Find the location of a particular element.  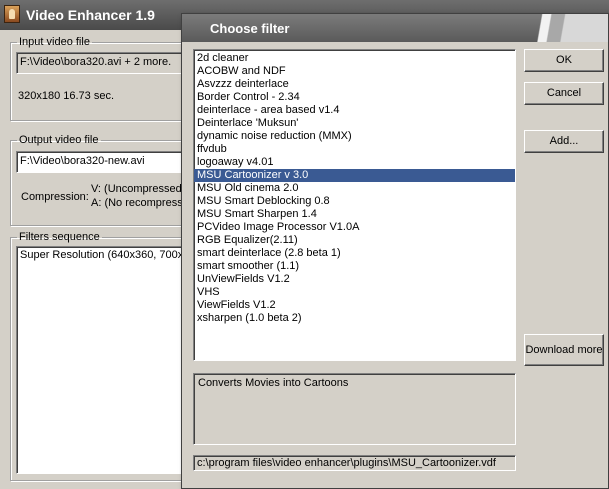

filter-list-item: ViewFields V1.2 is located at coordinates (354, 305).